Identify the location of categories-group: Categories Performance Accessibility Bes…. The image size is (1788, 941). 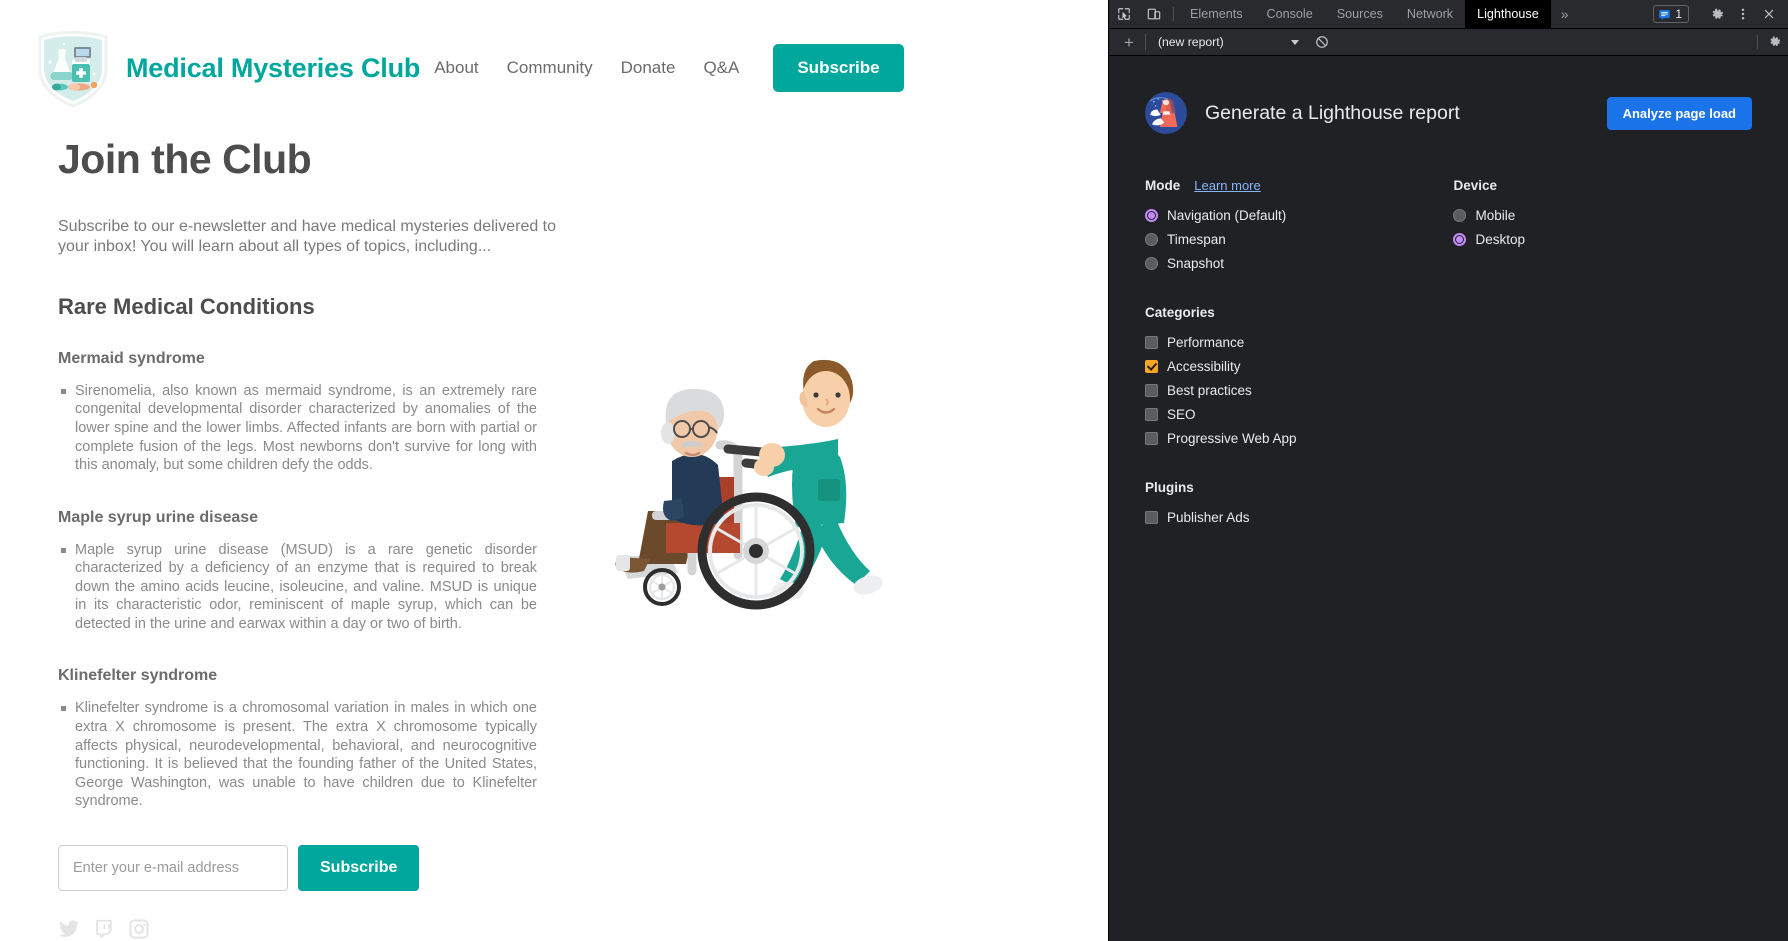
(1448, 377).